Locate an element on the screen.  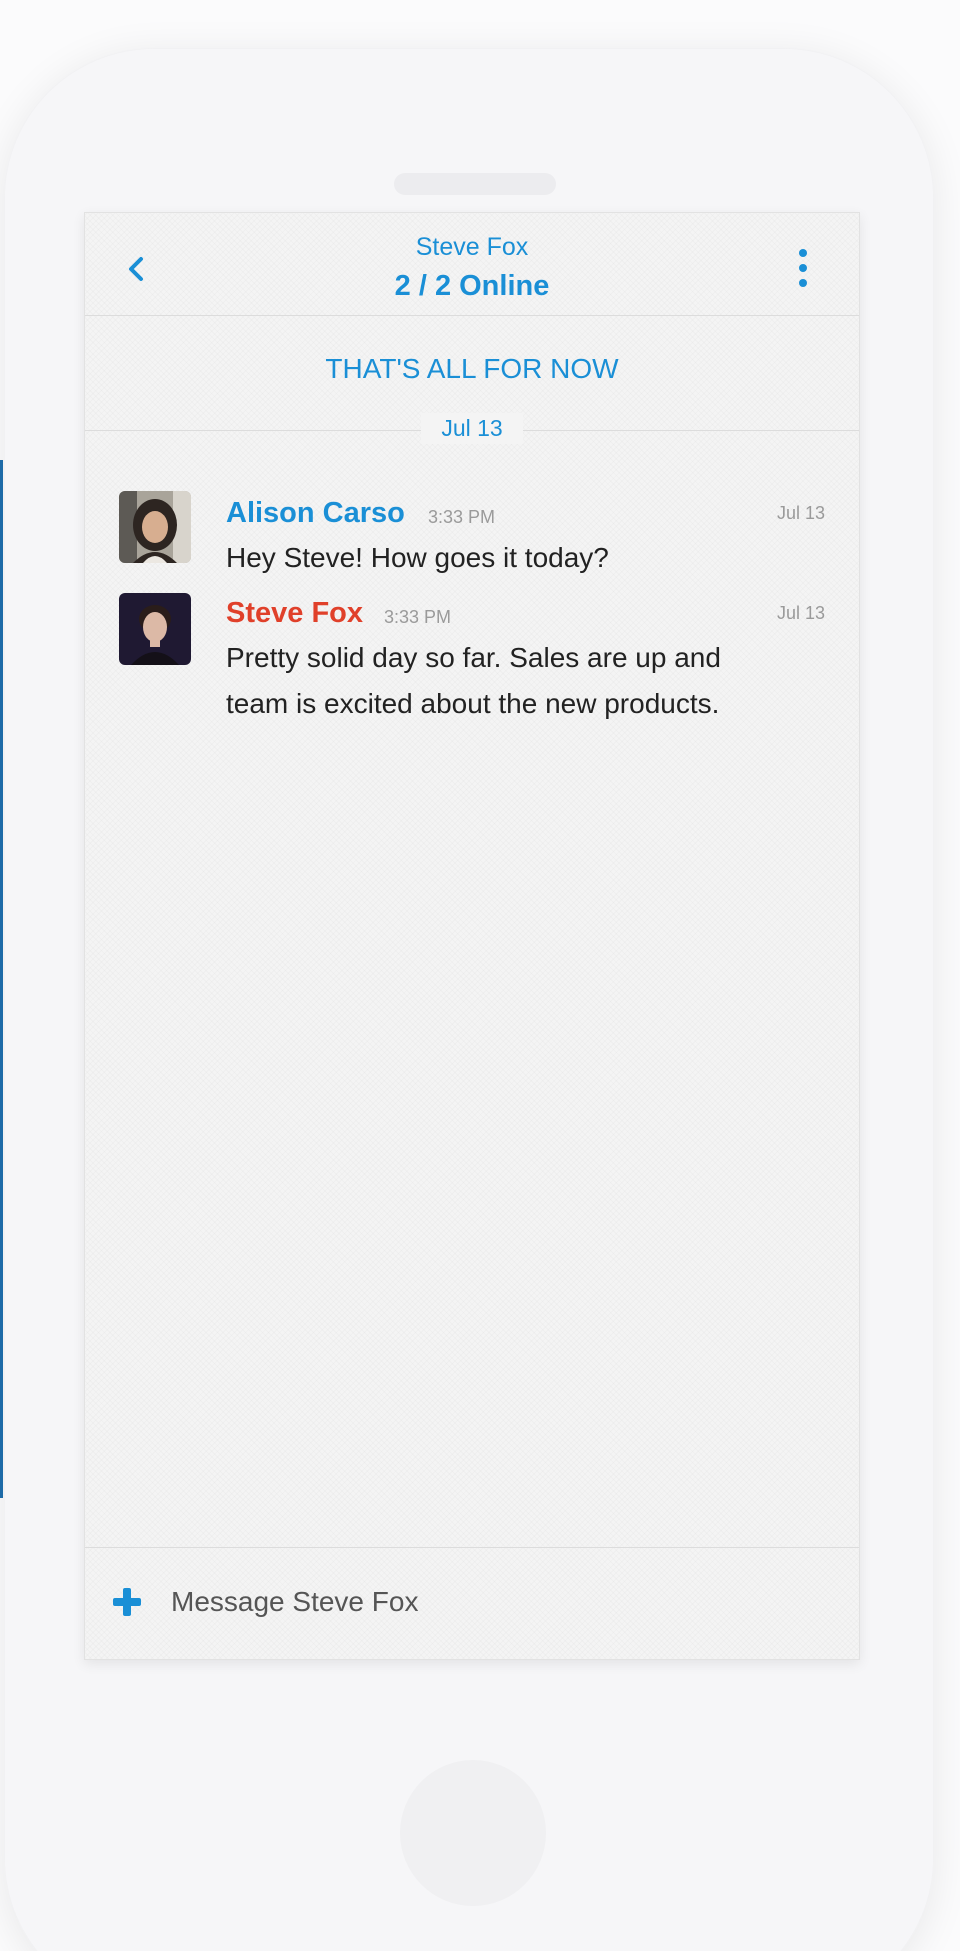
background-accent-bar is located at coordinates (1, 979).